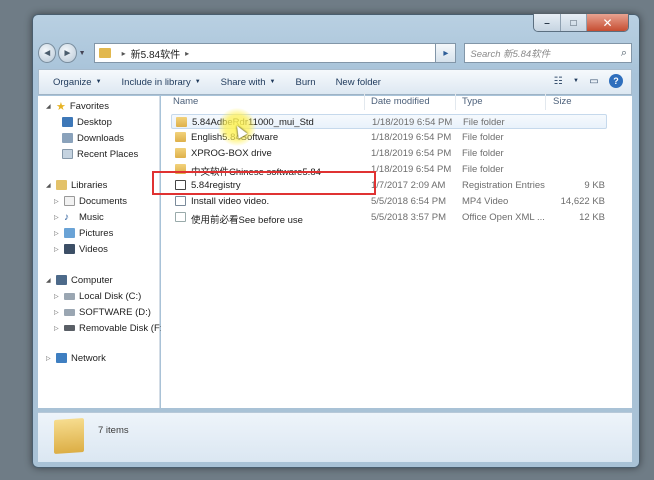  I want to click on file-type: MP4 Video, so click(485, 201).